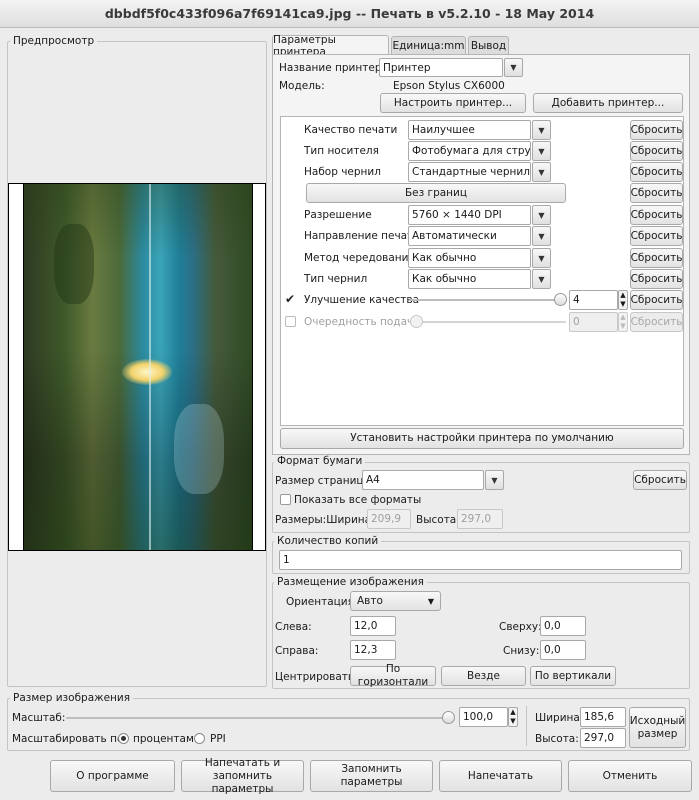 This screenshot has width=699, height=800. Describe the element at coordinates (322, 602) in the screenshot. I see `orientation-label: Ориентация:` at that location.